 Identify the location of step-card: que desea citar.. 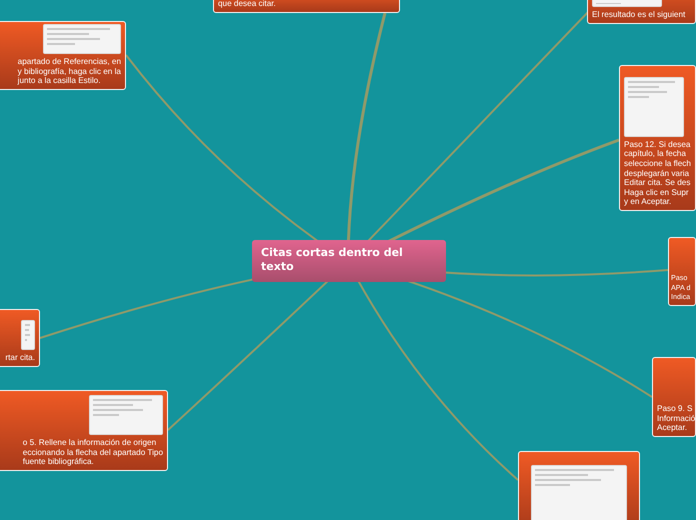
(306, 6).